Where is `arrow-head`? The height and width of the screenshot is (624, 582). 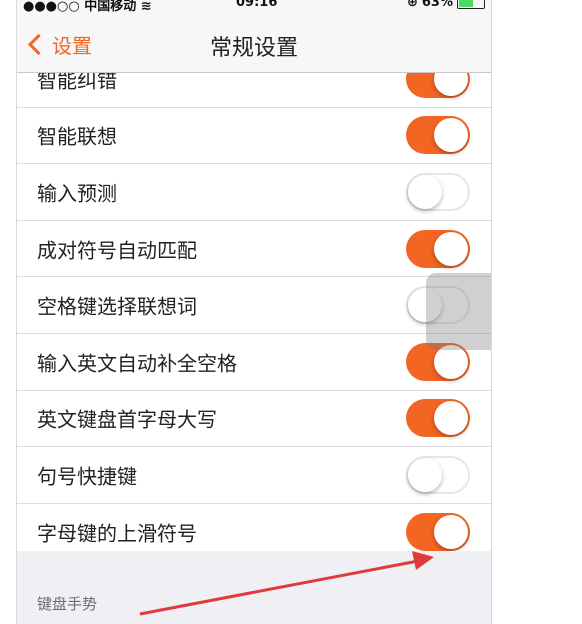 arrow-head is located at coordinates (423, 560).